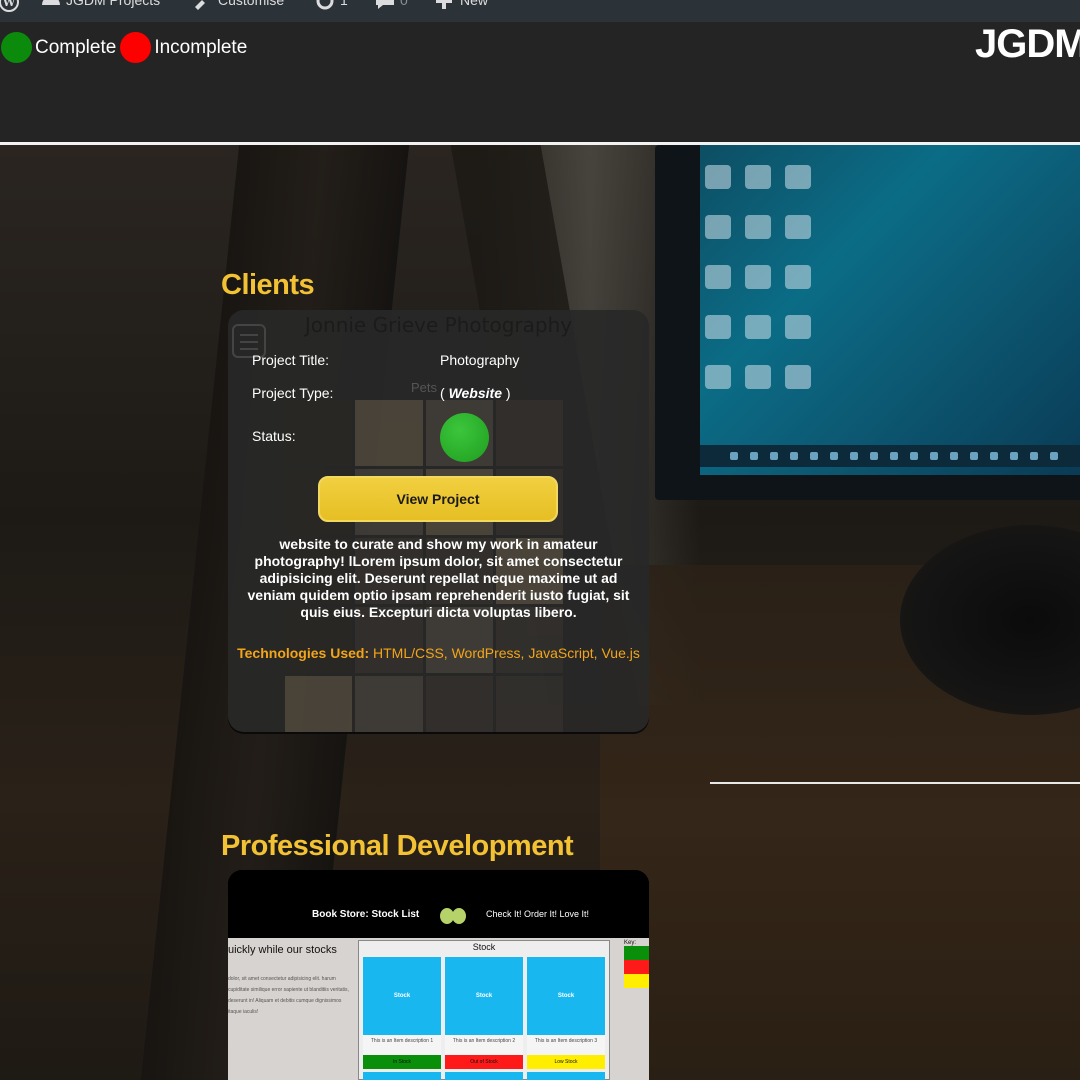  I want to click on project-type-text: Website, so click(475, 393).